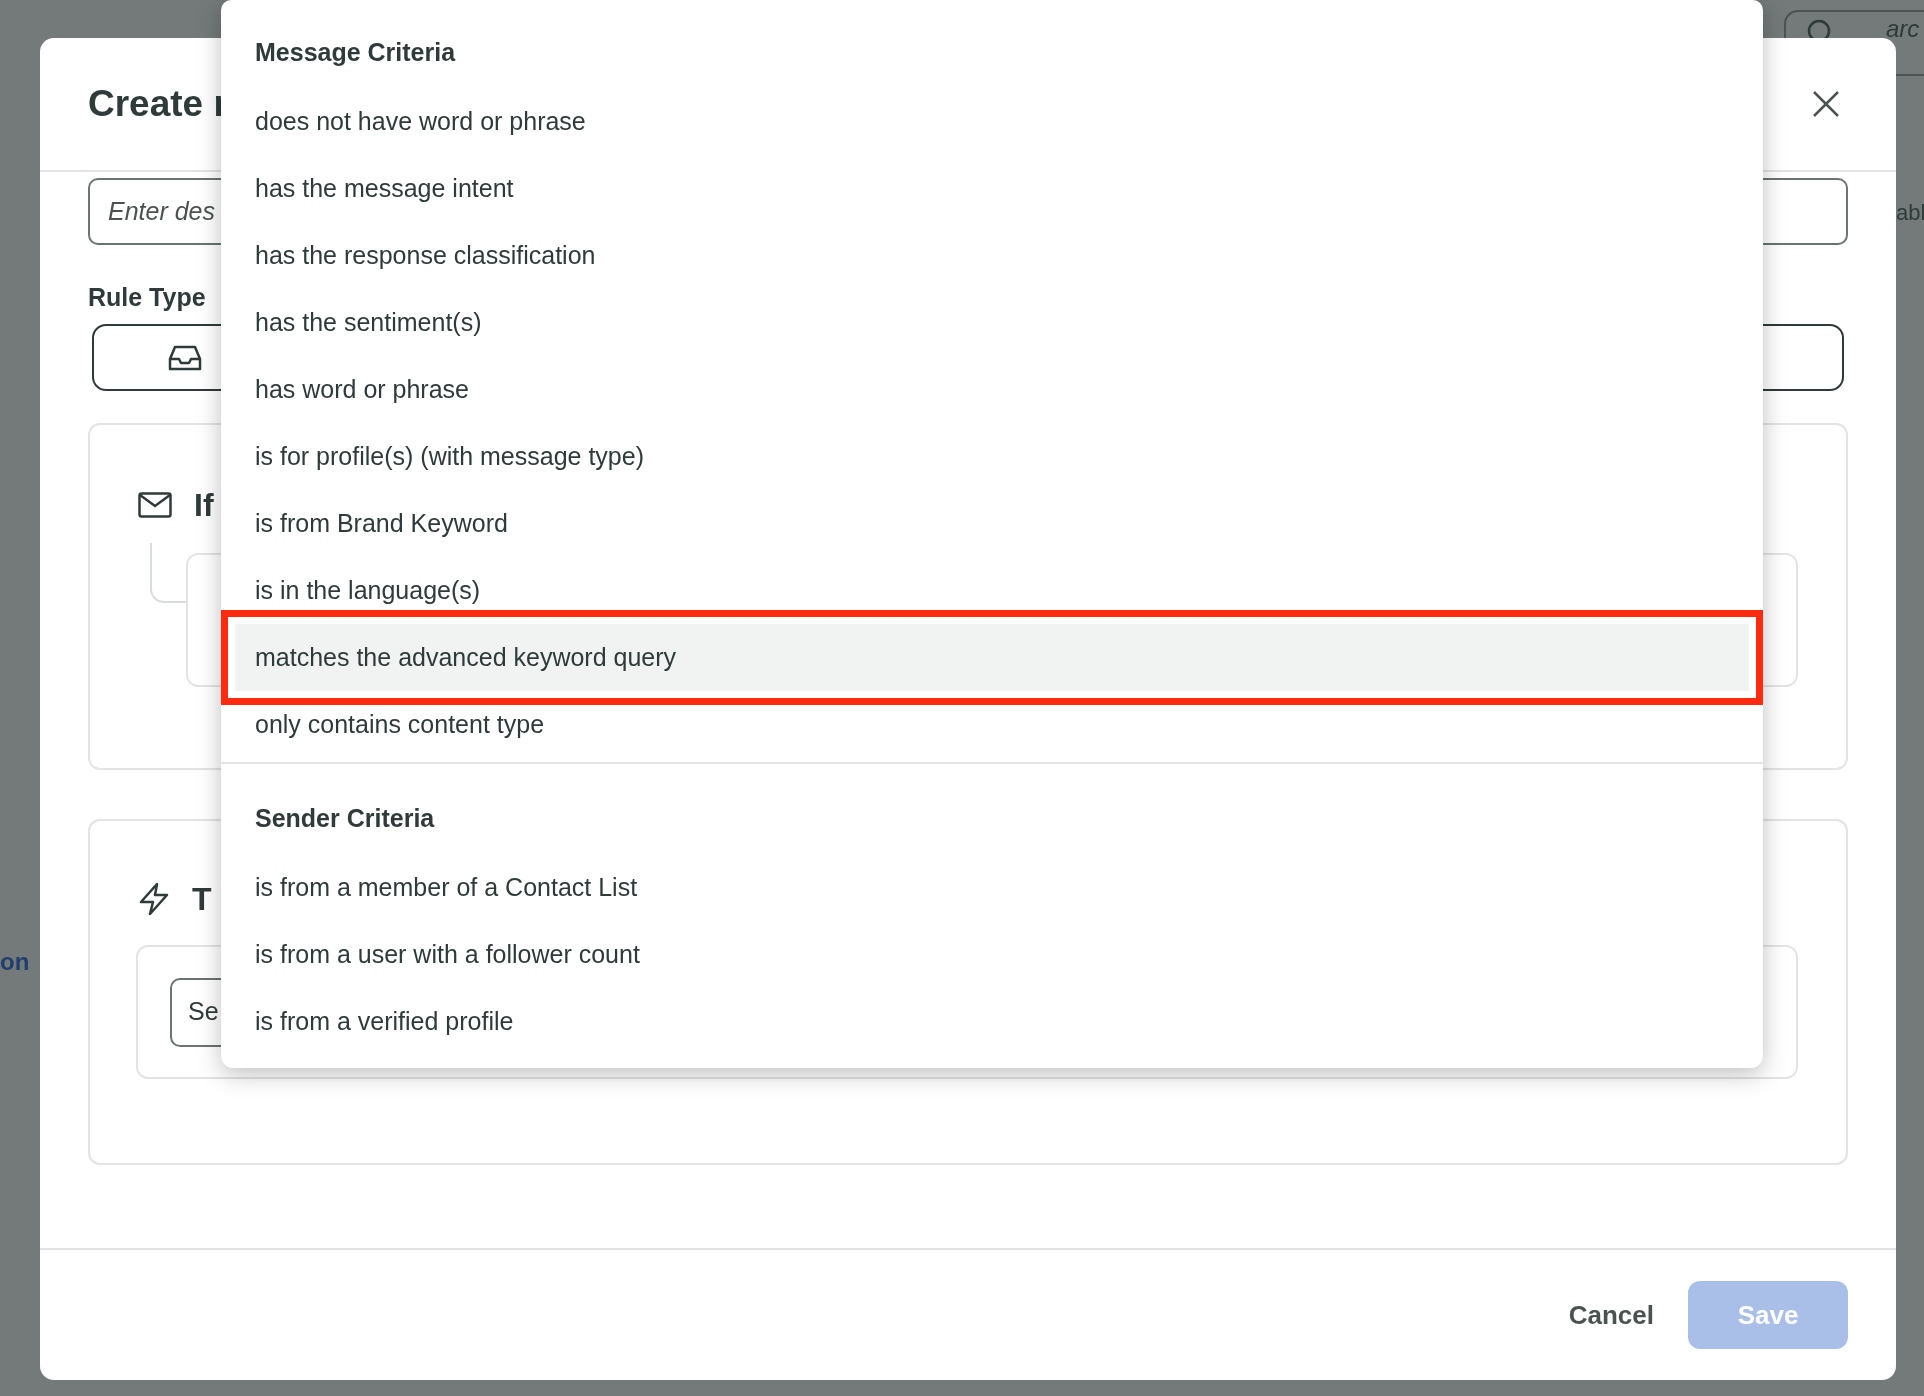  Describe the element at coordinates (992, 255) in the screenshot. I see `criteria-option: has the response classification` at that location.